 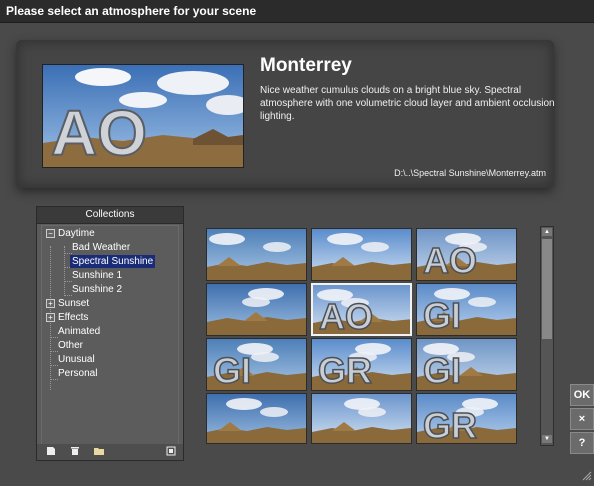 What do you see at coordinates (547, 439) in the screenshot?
I see `scroll-down-icon: ▼` at bounding box center [547, 439].